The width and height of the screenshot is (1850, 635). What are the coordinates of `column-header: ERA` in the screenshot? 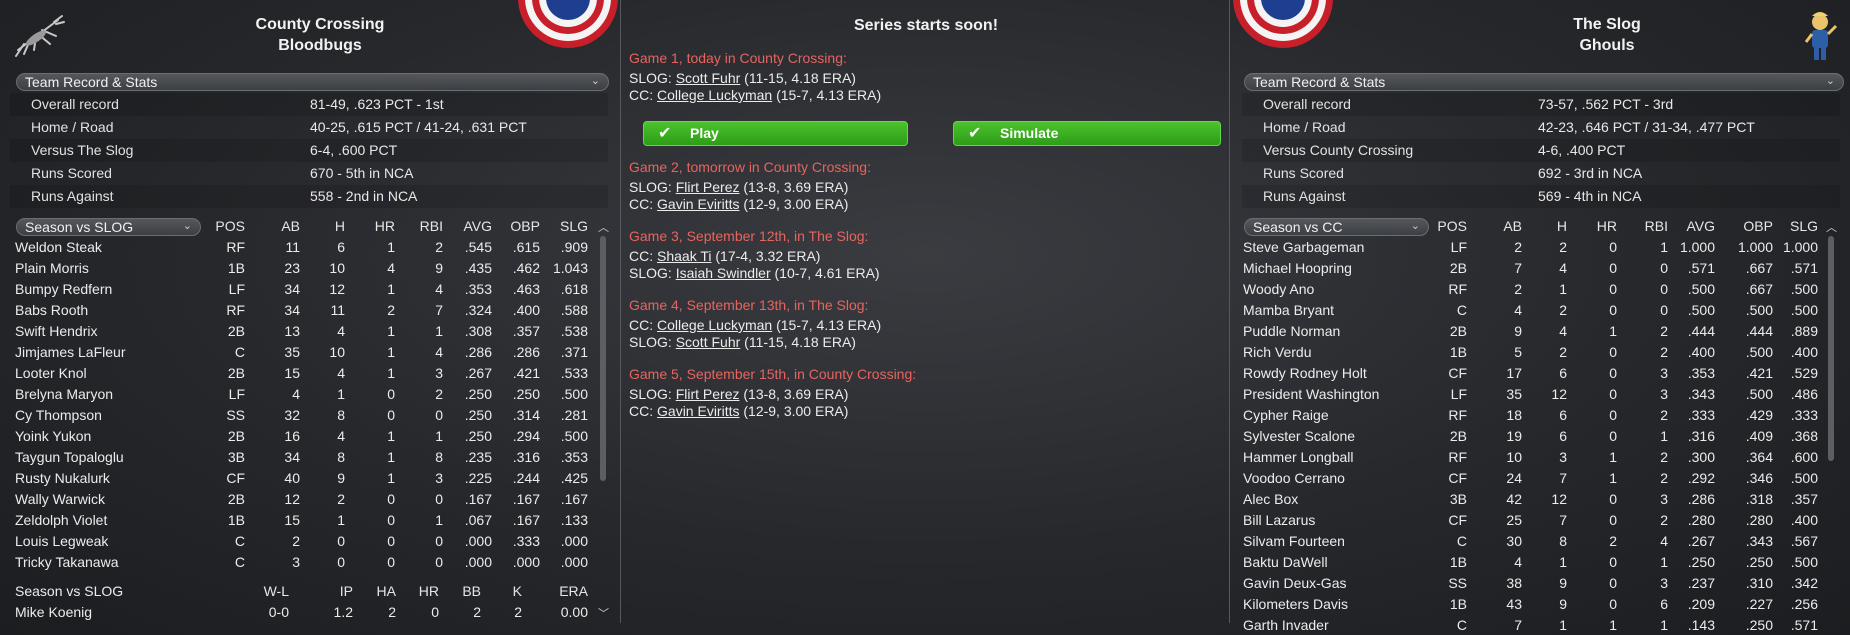 It's located at (573, 591).